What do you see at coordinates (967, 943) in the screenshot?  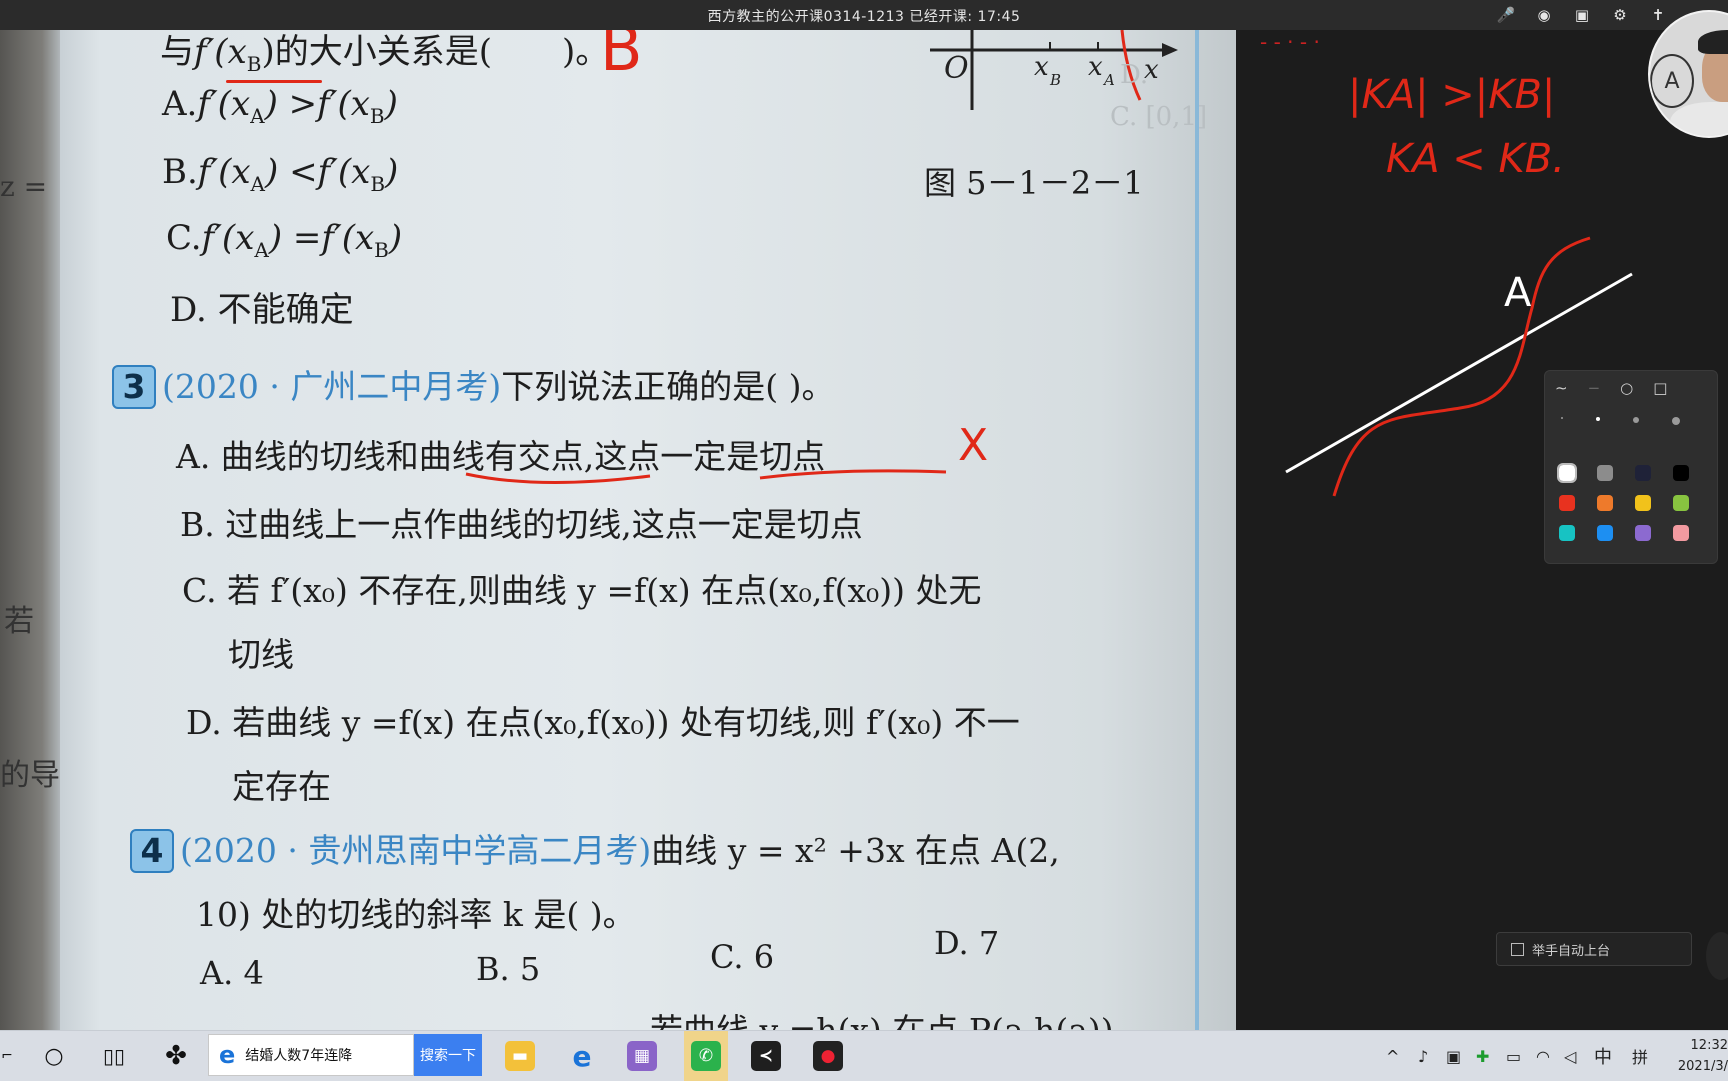 I see `q4-option-d: D. 7` at bounding box center [967, 943].